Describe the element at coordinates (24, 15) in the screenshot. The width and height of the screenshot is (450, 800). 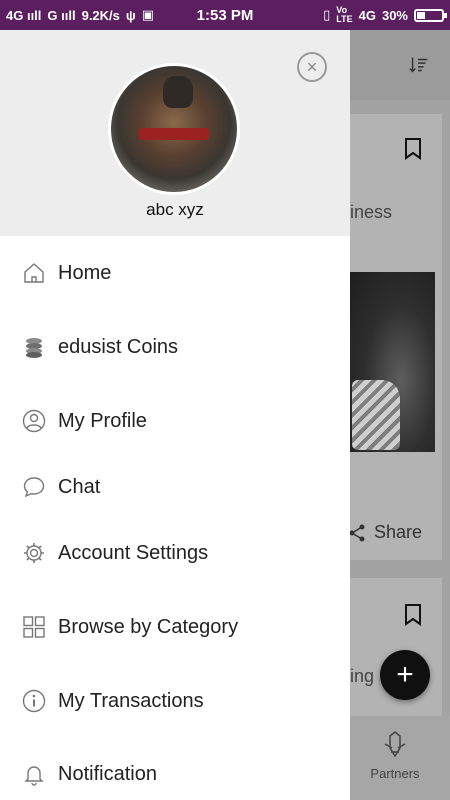
I see `network-indicator: 4G ııll` at that location.